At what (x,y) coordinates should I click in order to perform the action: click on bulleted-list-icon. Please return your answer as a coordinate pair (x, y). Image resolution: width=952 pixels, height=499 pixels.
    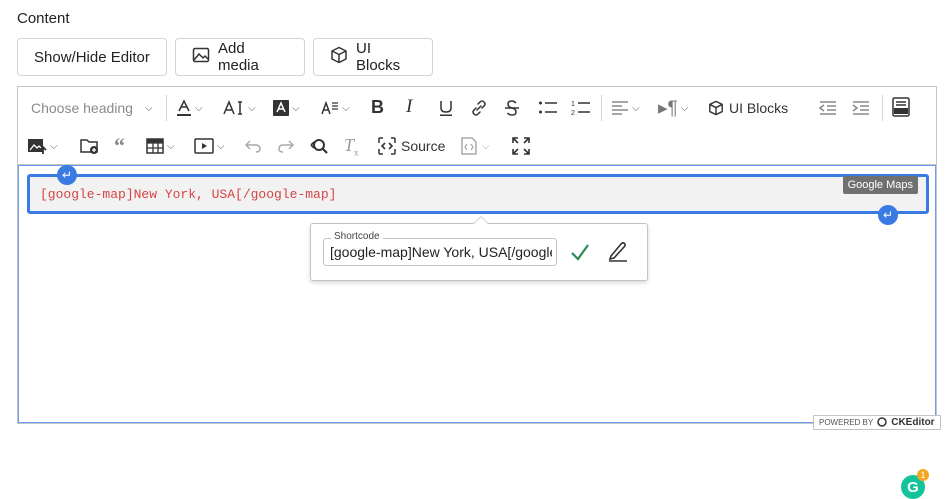
    Looking at the image, I should click on (548, 108).